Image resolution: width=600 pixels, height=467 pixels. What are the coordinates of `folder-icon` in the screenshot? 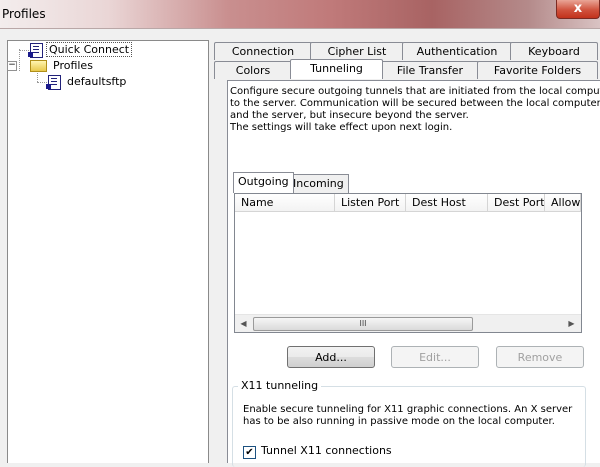 It's located at (38, 66).